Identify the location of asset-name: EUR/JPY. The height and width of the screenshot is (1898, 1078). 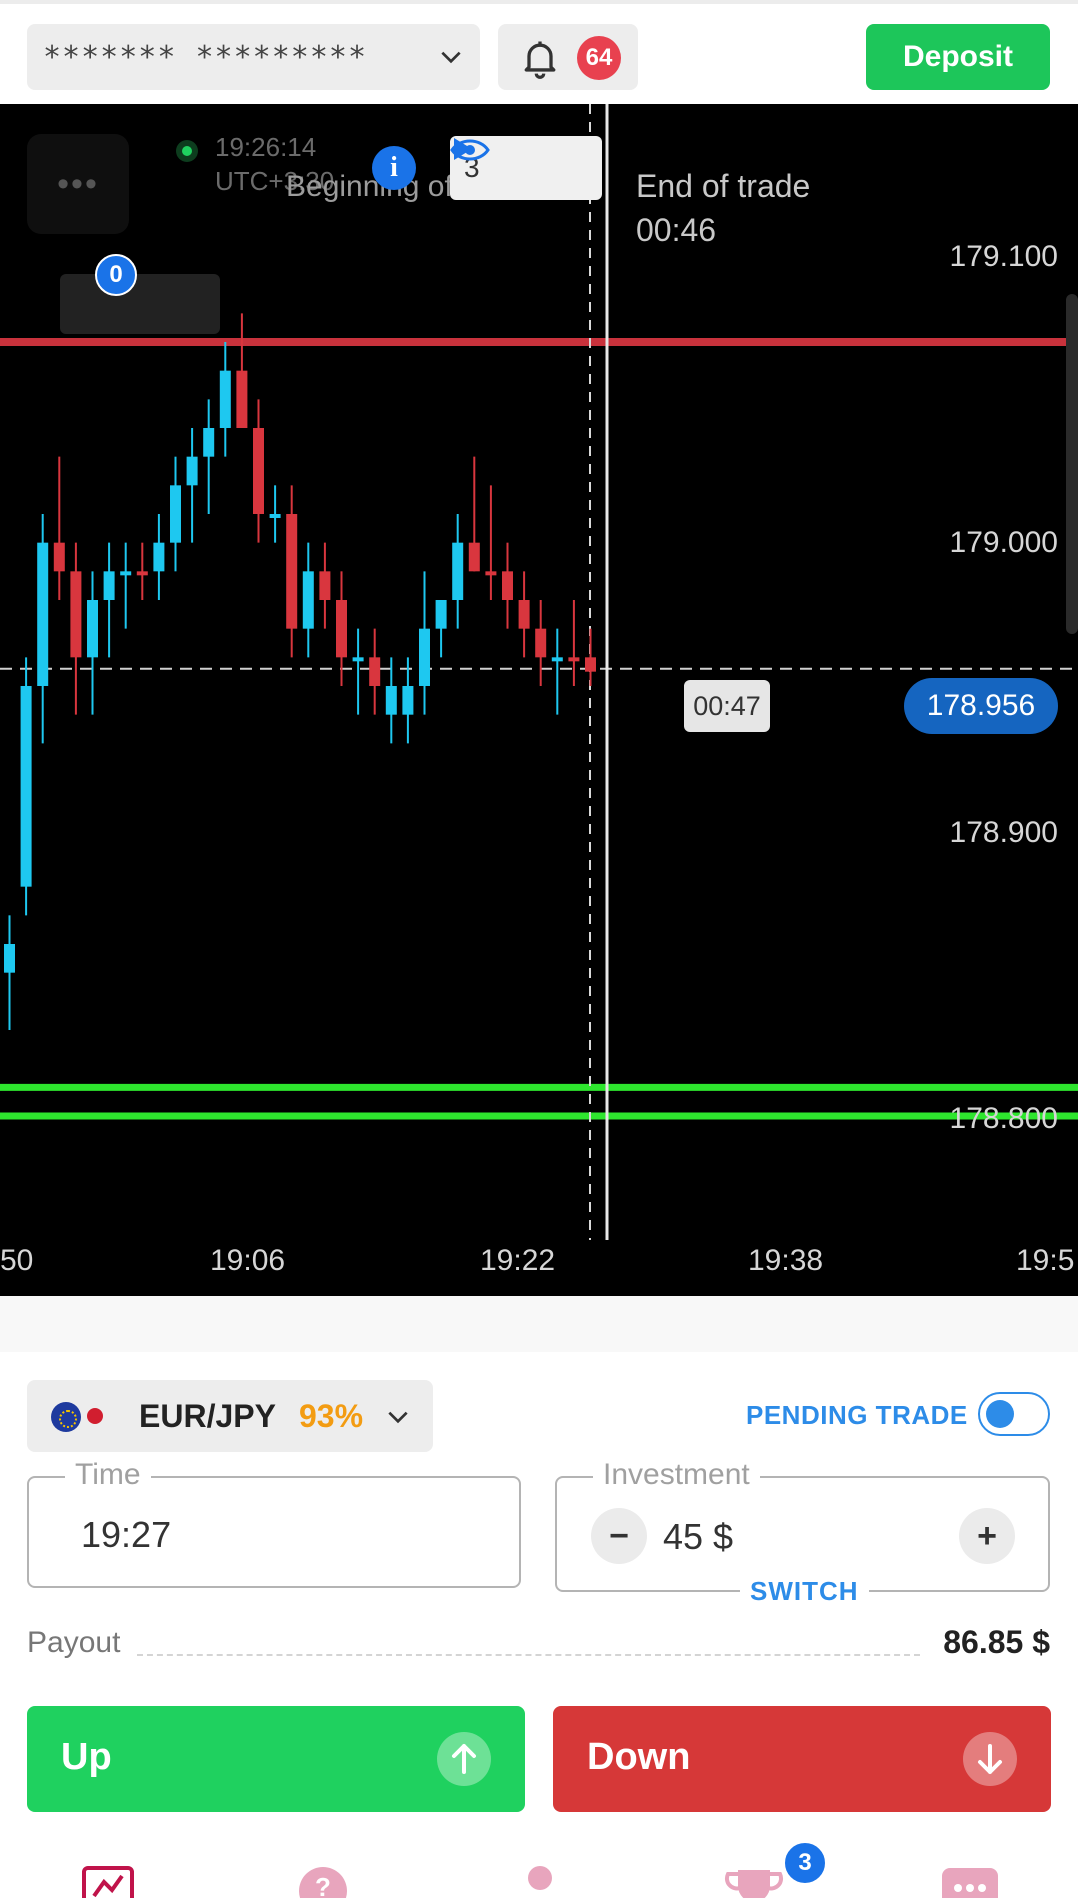
(207, 1416).